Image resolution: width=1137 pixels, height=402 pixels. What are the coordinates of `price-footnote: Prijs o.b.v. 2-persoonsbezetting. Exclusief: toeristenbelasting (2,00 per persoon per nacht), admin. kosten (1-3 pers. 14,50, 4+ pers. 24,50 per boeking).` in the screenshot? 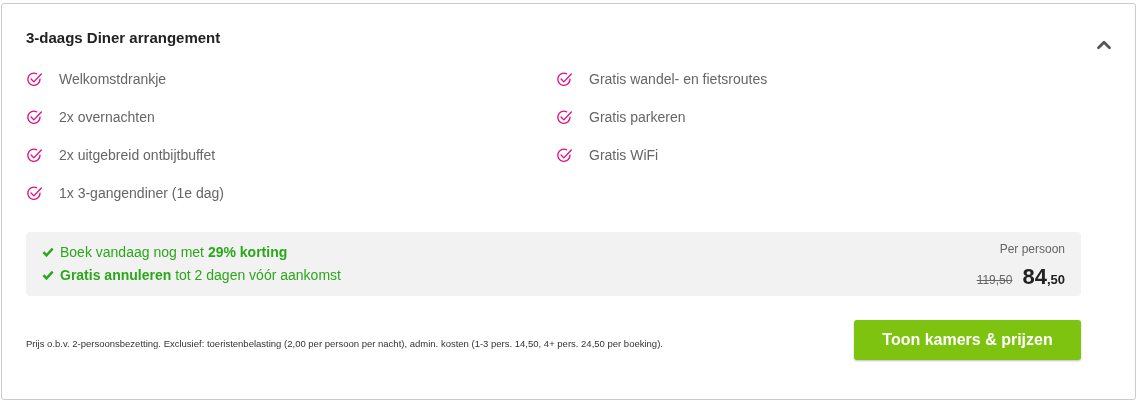 It's located at (344, 344).